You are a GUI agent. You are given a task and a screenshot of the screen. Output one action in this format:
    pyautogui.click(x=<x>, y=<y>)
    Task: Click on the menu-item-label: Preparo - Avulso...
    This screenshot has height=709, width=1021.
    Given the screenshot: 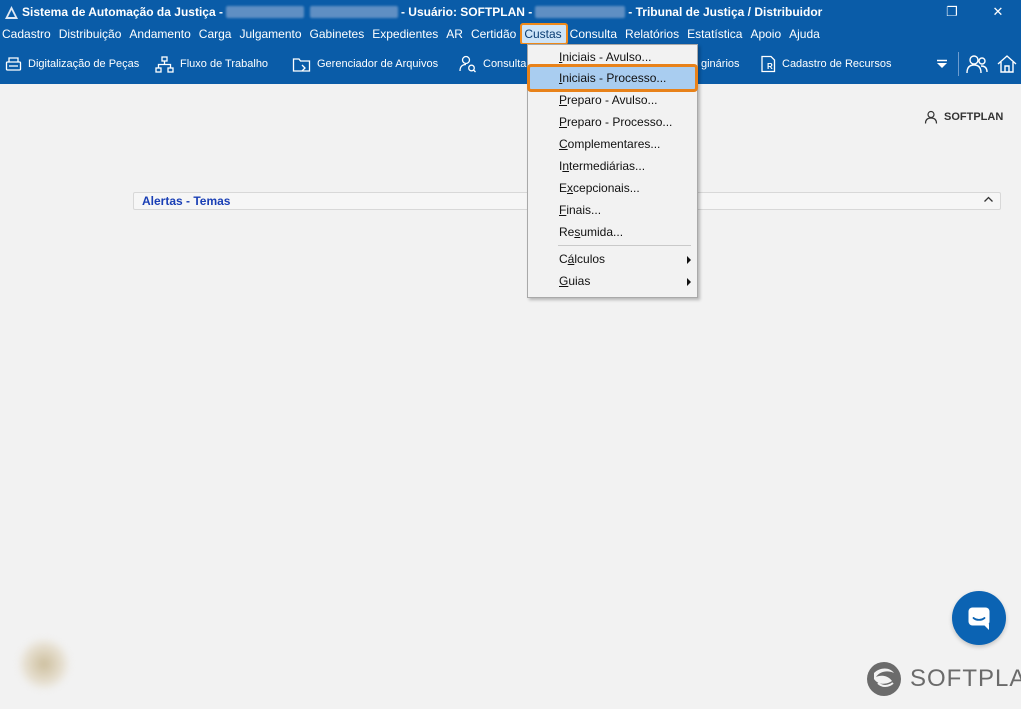 What is the action you would take?
    pyautogui.click(x=608, y=100)
    